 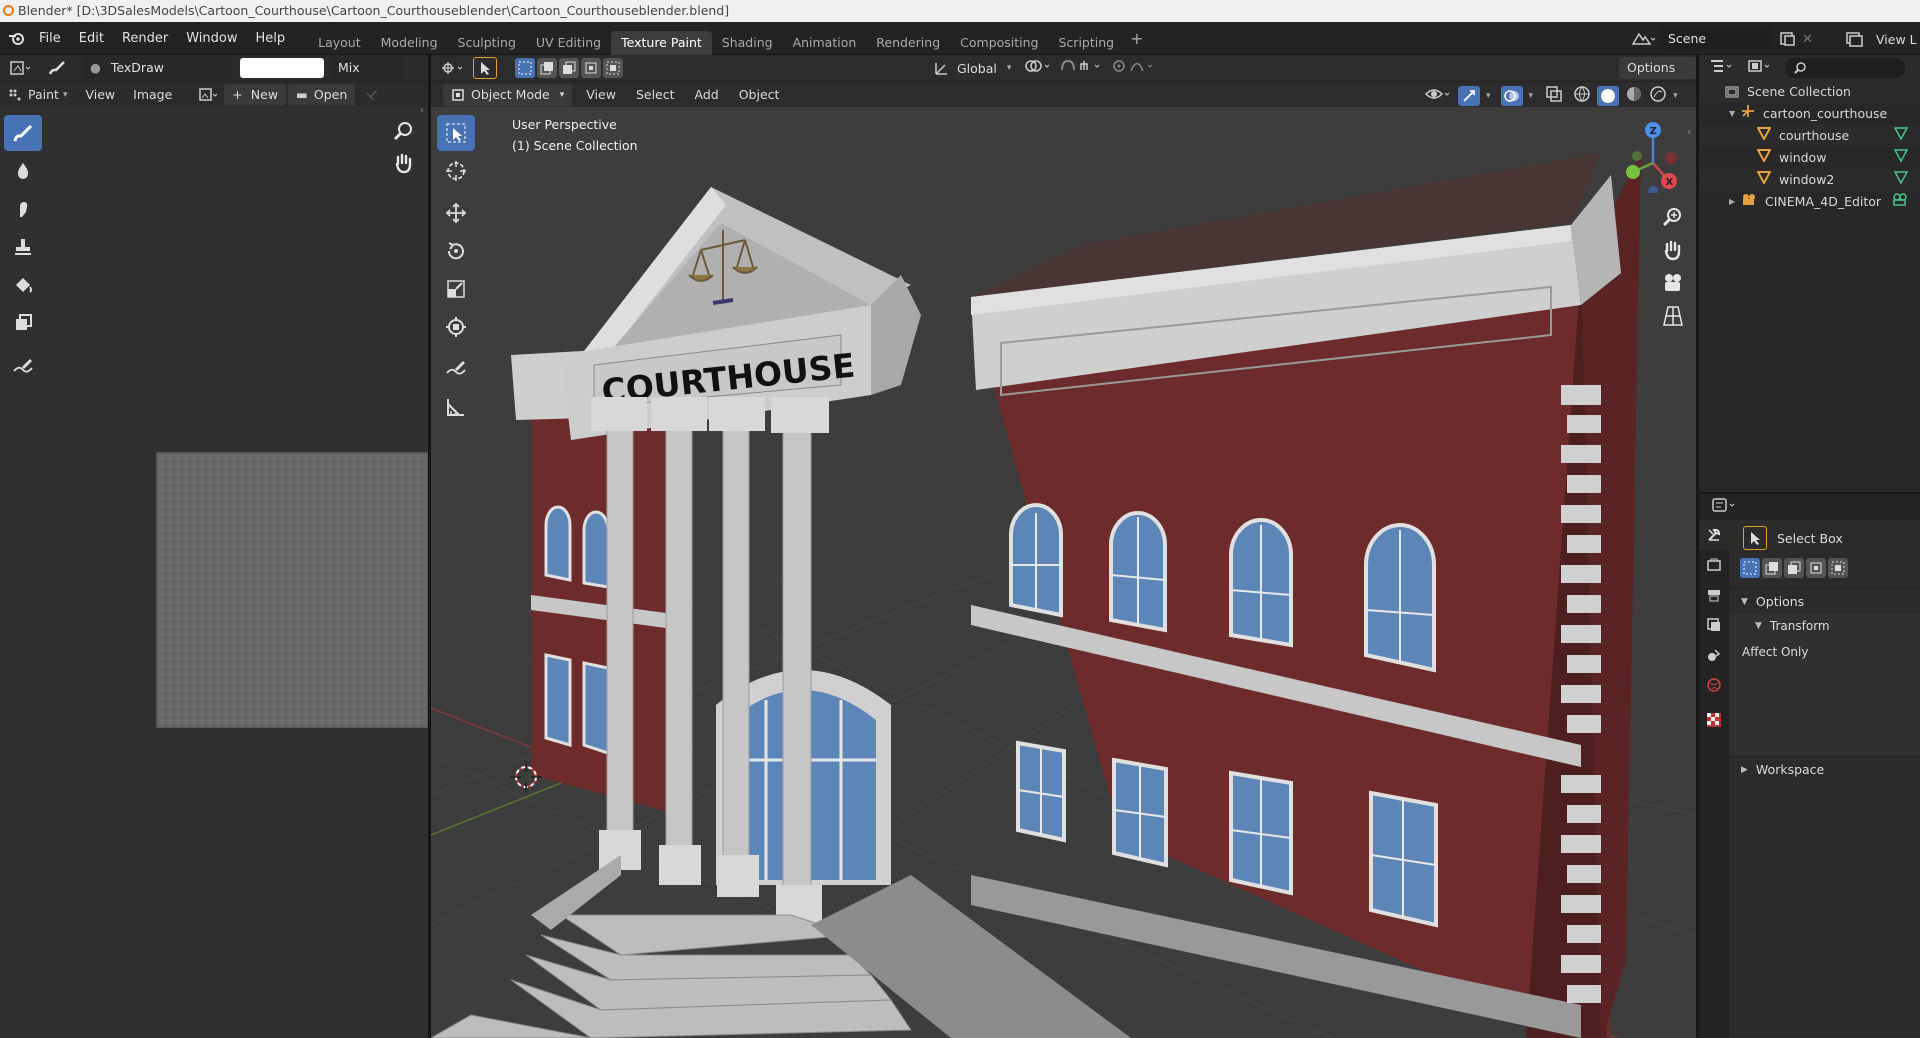 What do you see at coordinates (453, 68) in the screenshot?
I see `viewport-editor-type-icon` at bounding box center [453, 68].